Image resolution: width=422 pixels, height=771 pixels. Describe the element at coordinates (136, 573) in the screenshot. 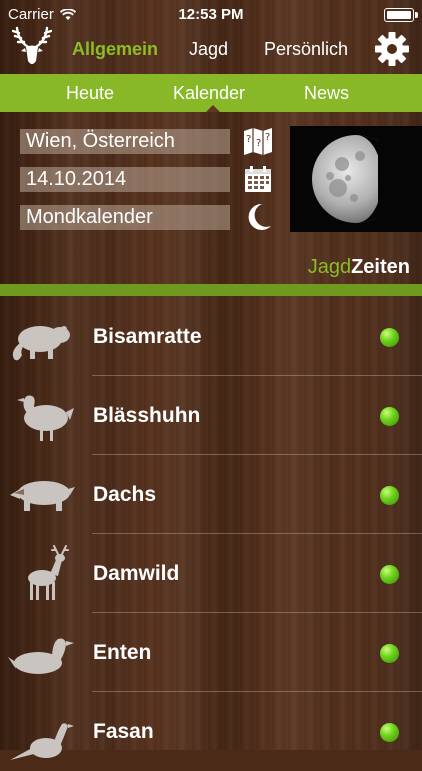

I see `species-name: Damwild` at that location.